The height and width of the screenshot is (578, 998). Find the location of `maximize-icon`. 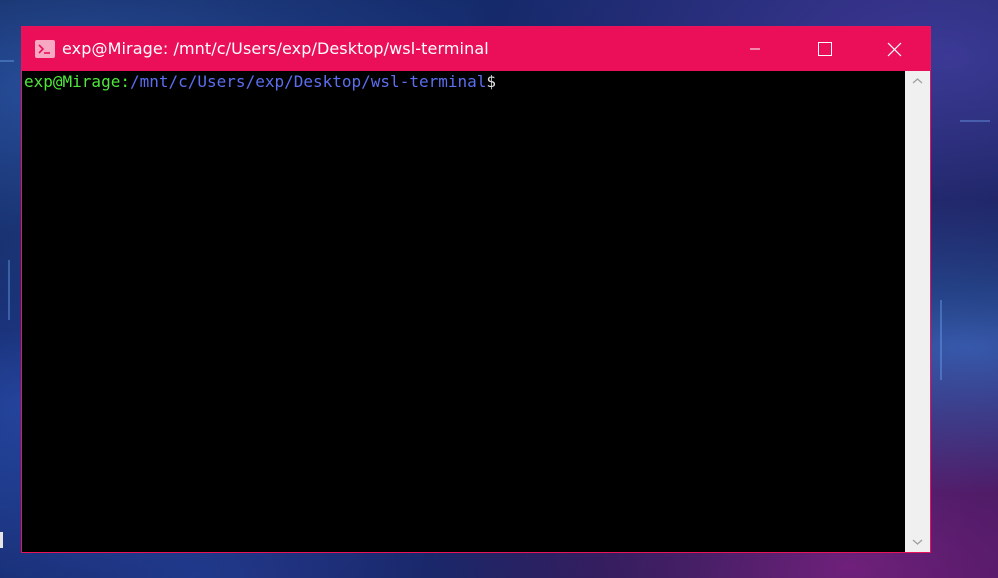

maximize-icon is located at coordinates (825, 49).